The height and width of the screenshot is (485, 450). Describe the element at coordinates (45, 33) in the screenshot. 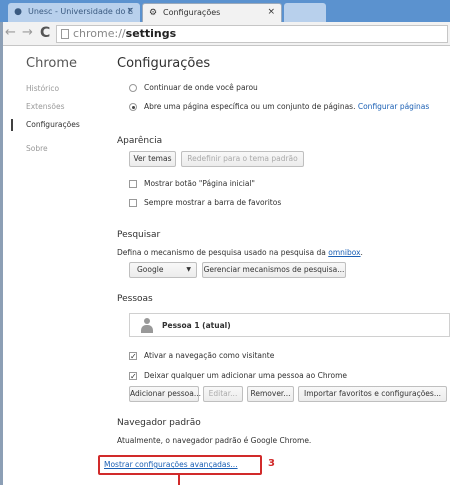

I see `reload-icon: C` at that location.